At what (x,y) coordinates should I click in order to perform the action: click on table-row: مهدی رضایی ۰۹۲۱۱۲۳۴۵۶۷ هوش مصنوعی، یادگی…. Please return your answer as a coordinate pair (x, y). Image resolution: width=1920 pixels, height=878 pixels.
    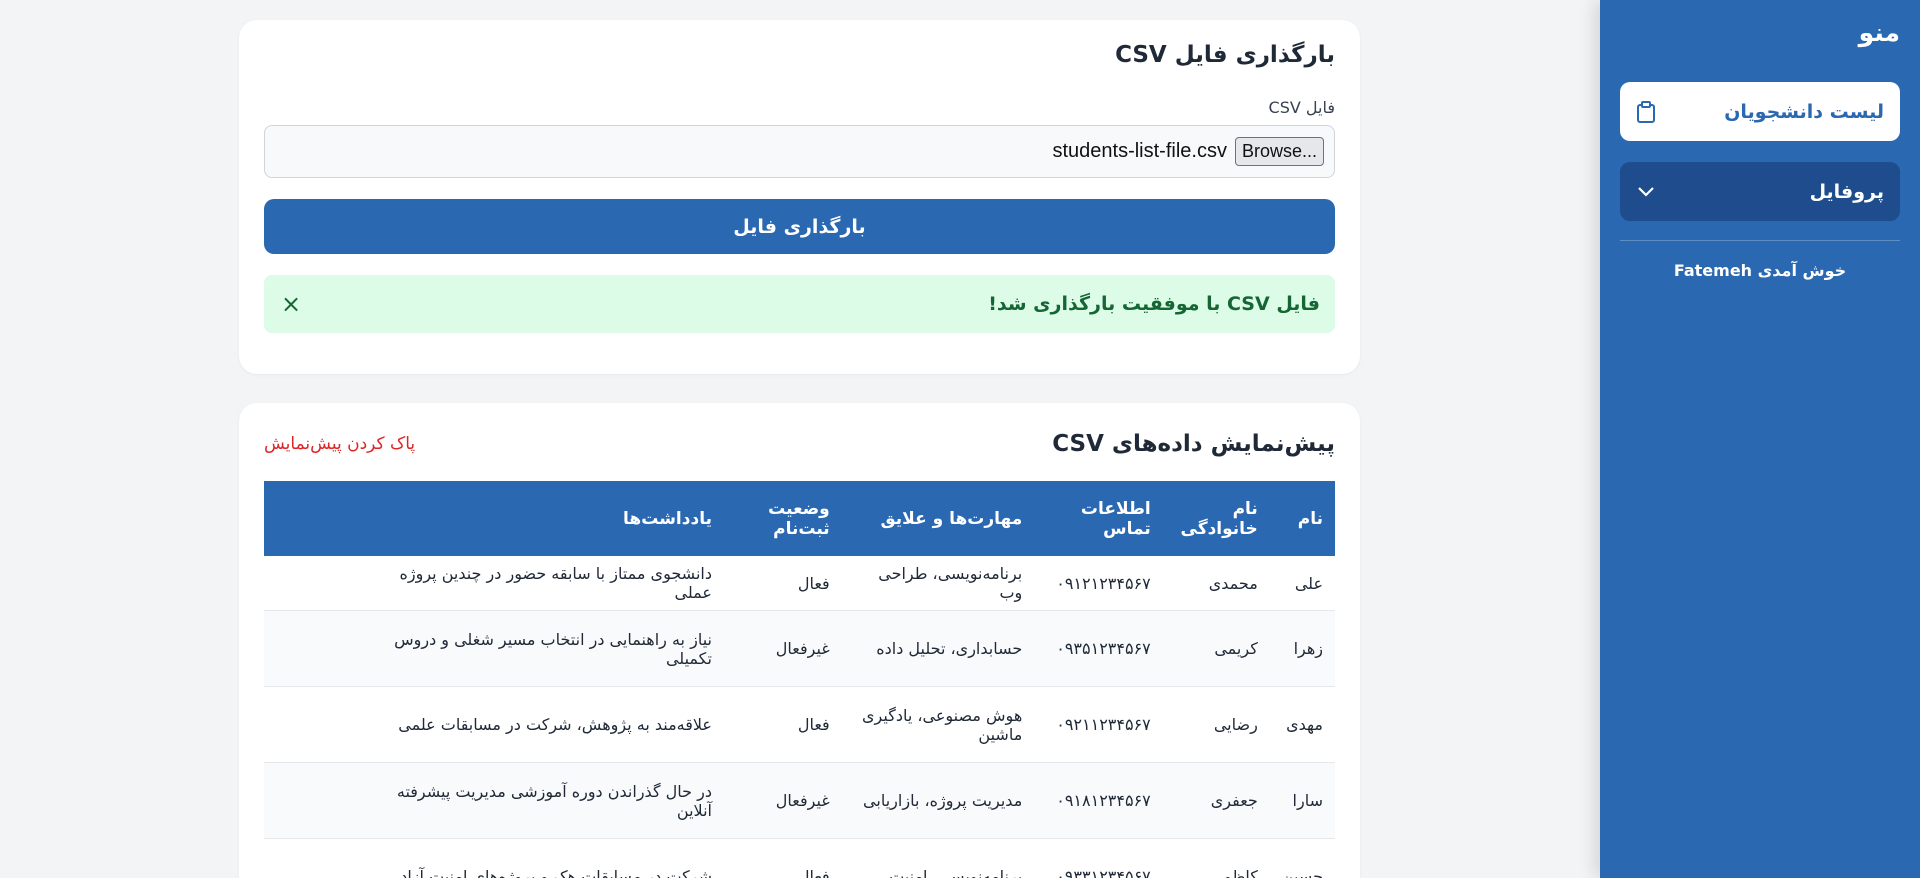
    Looking at the image, I should click on (799, 724).